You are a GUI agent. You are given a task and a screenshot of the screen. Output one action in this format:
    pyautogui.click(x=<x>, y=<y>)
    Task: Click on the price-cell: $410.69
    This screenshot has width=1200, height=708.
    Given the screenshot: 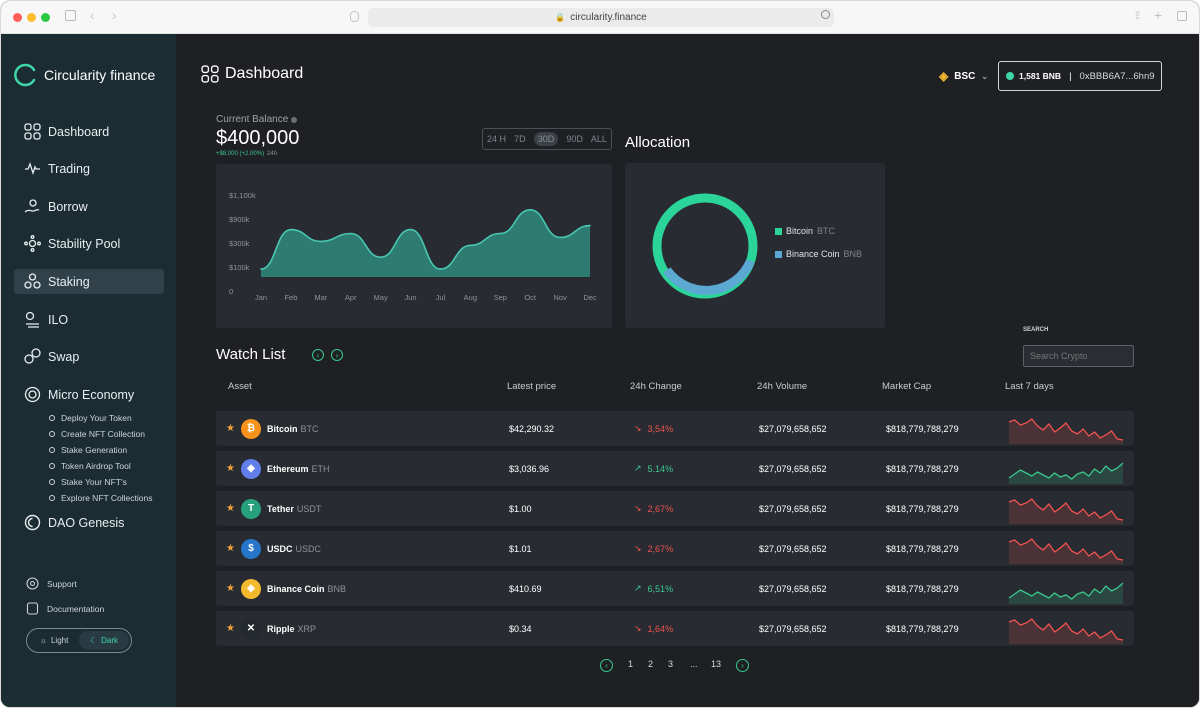 What is the action you would take?
    pyautogui.click(x=525, y=588)
    